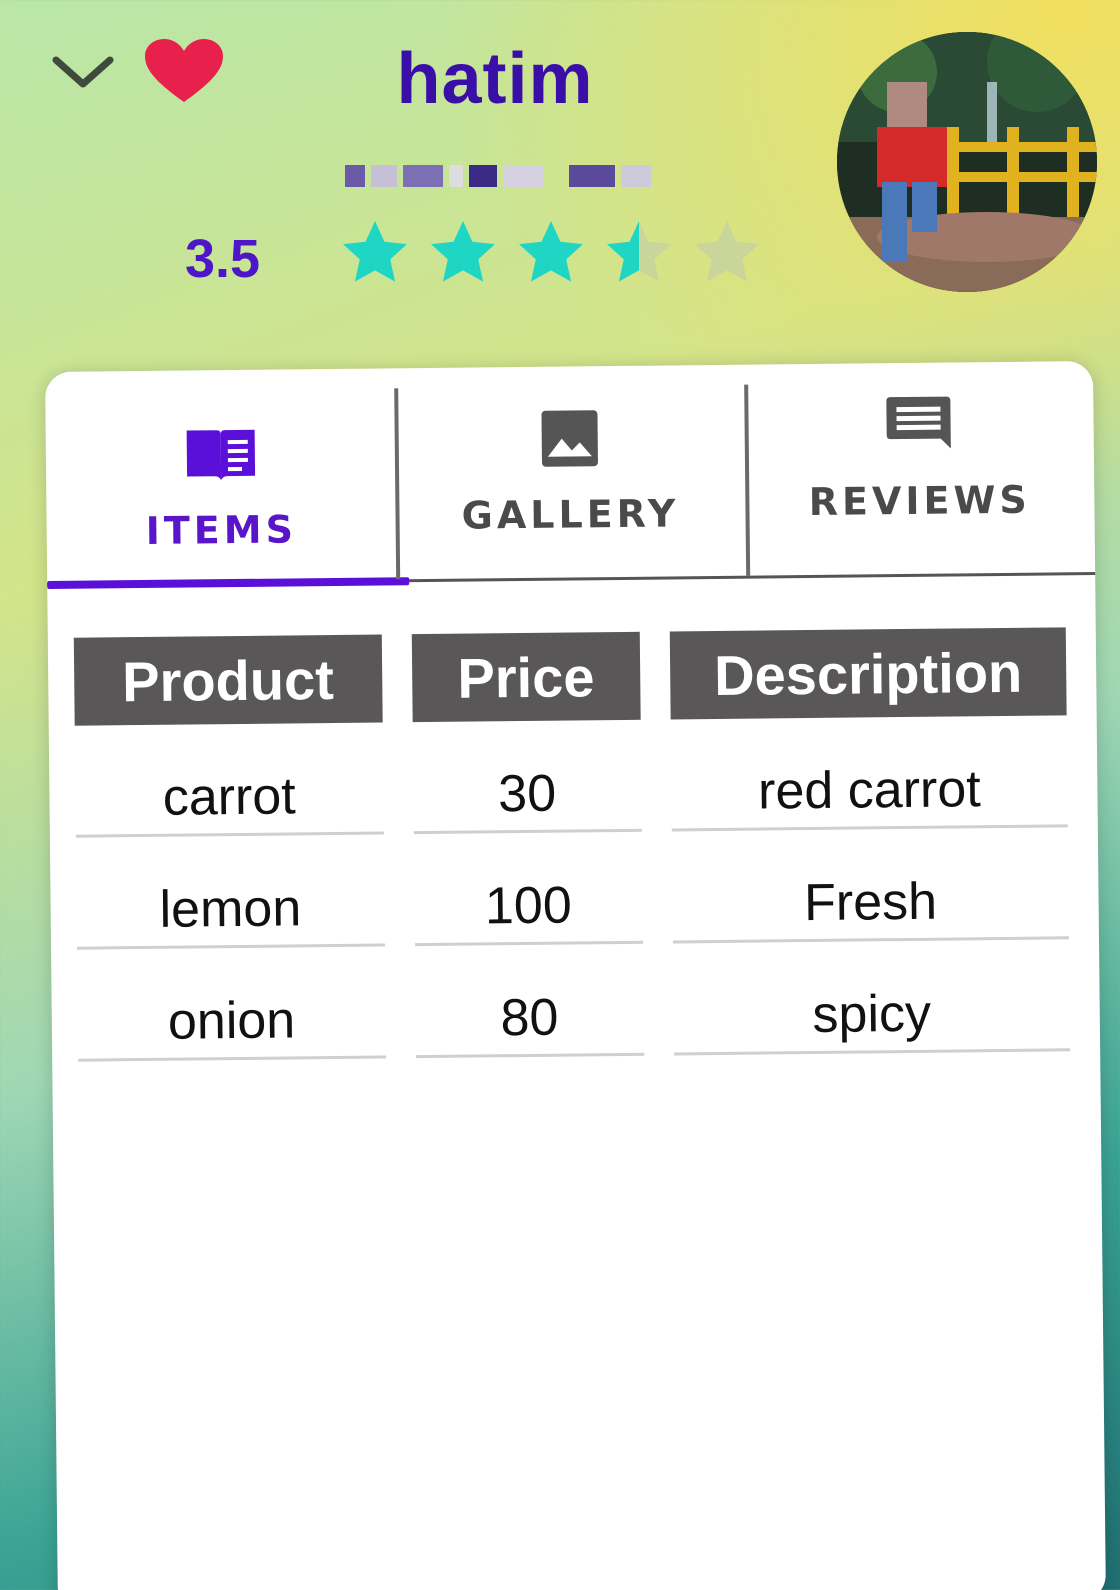  What do you see at coordinates (220, 455) in the screenshot?
I see `book-icon` at bounding box center [220, 455].